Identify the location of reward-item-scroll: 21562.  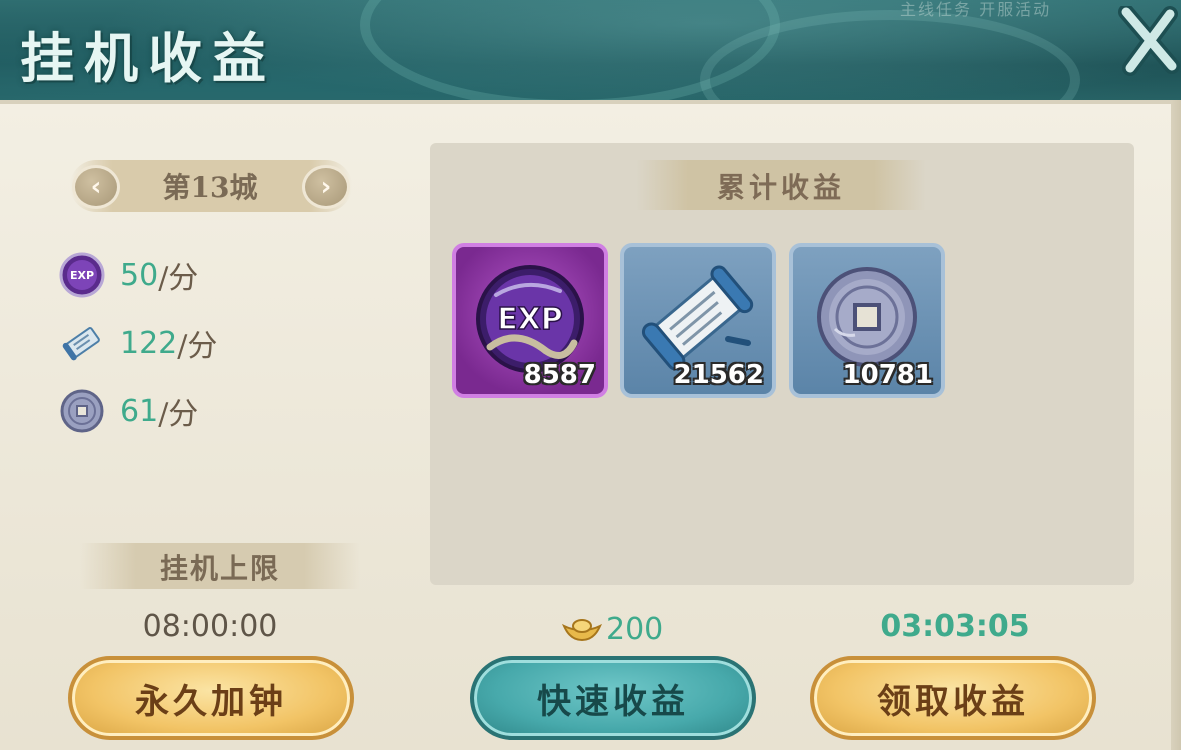
(698, 320).